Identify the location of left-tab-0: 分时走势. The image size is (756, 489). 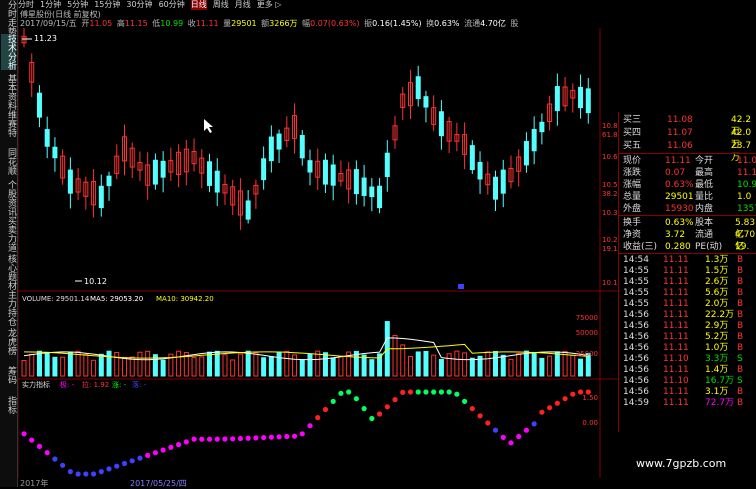
(8, 18).